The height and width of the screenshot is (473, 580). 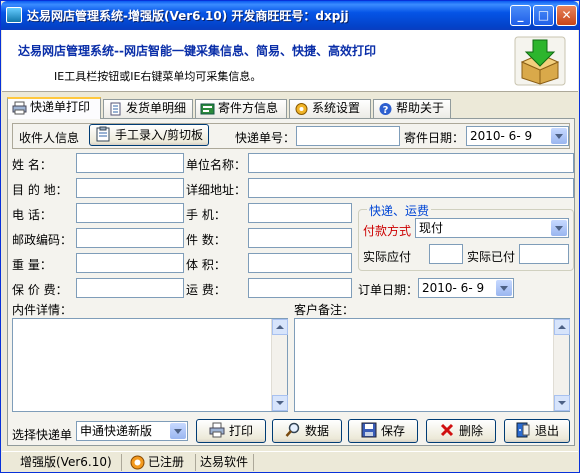 What do you see at coordinates (461, 431) in the screenshot?
I see `delete-button: 删除` at bounding box center [461, 431].